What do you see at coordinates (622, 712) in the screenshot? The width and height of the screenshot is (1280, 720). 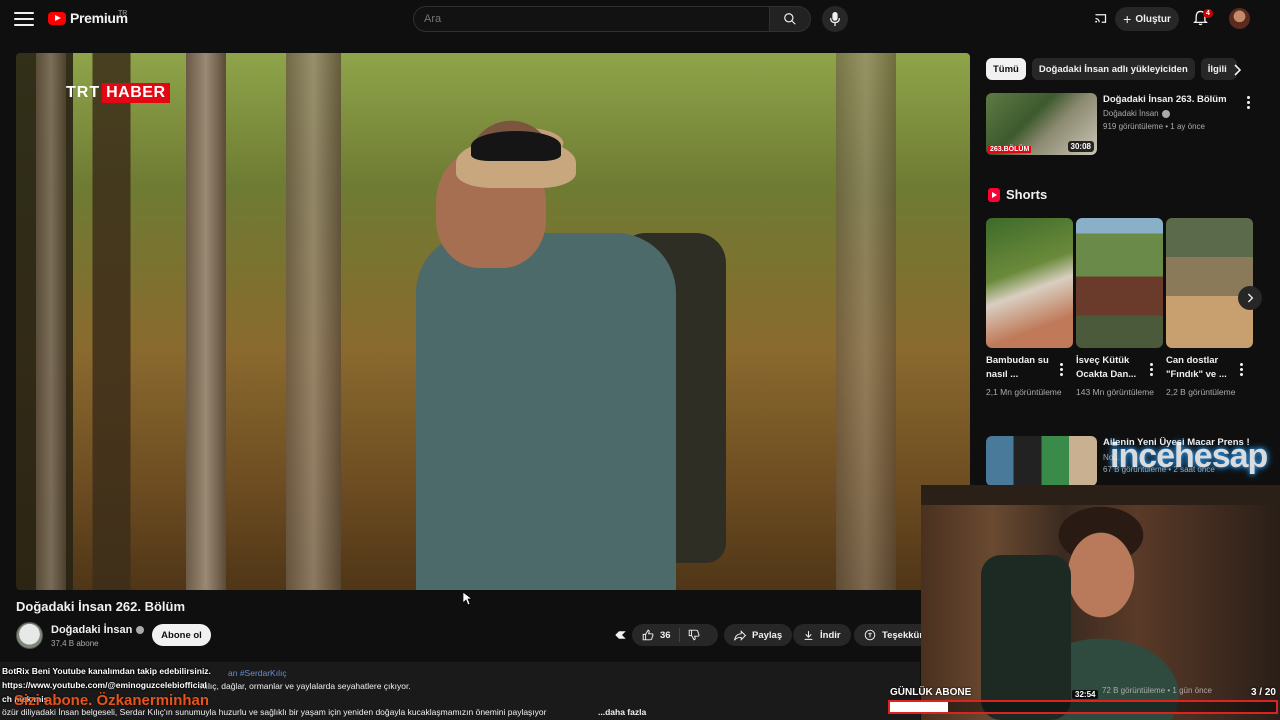 I see `more-link: ...daha fazla` at bounding box center [622, 712].